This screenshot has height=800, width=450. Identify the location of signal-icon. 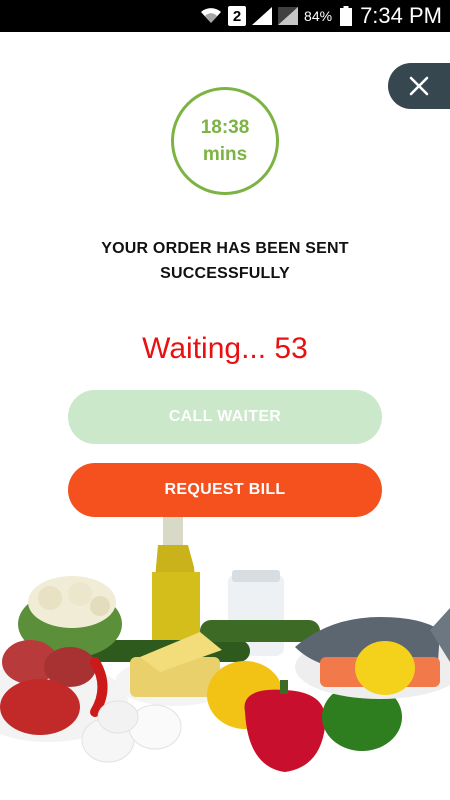
(262, 16).